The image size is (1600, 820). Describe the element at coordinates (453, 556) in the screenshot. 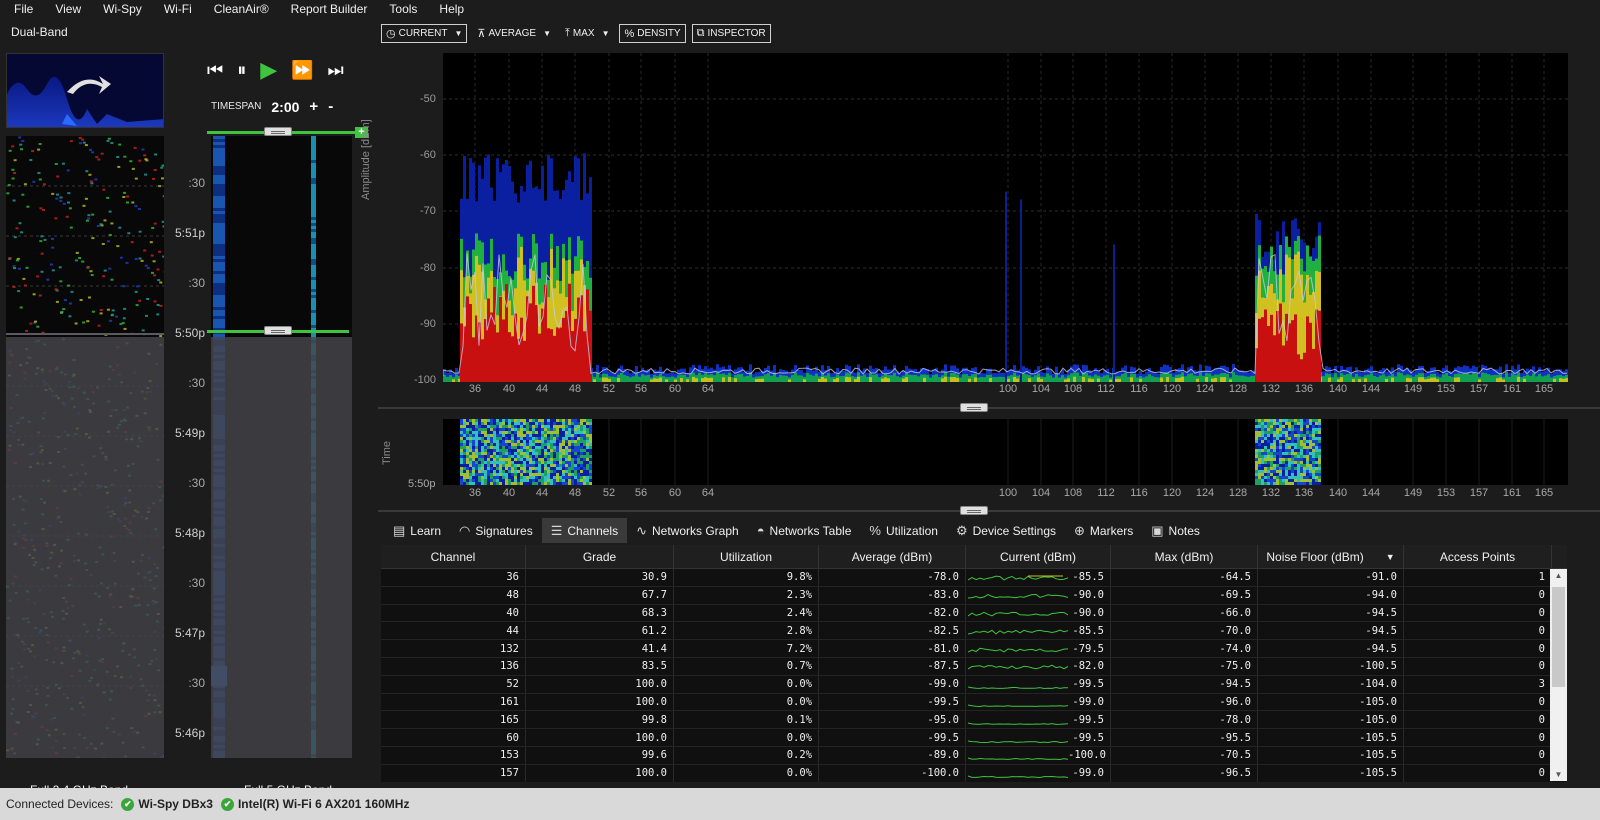

I see `column-header: Channel` at that location.